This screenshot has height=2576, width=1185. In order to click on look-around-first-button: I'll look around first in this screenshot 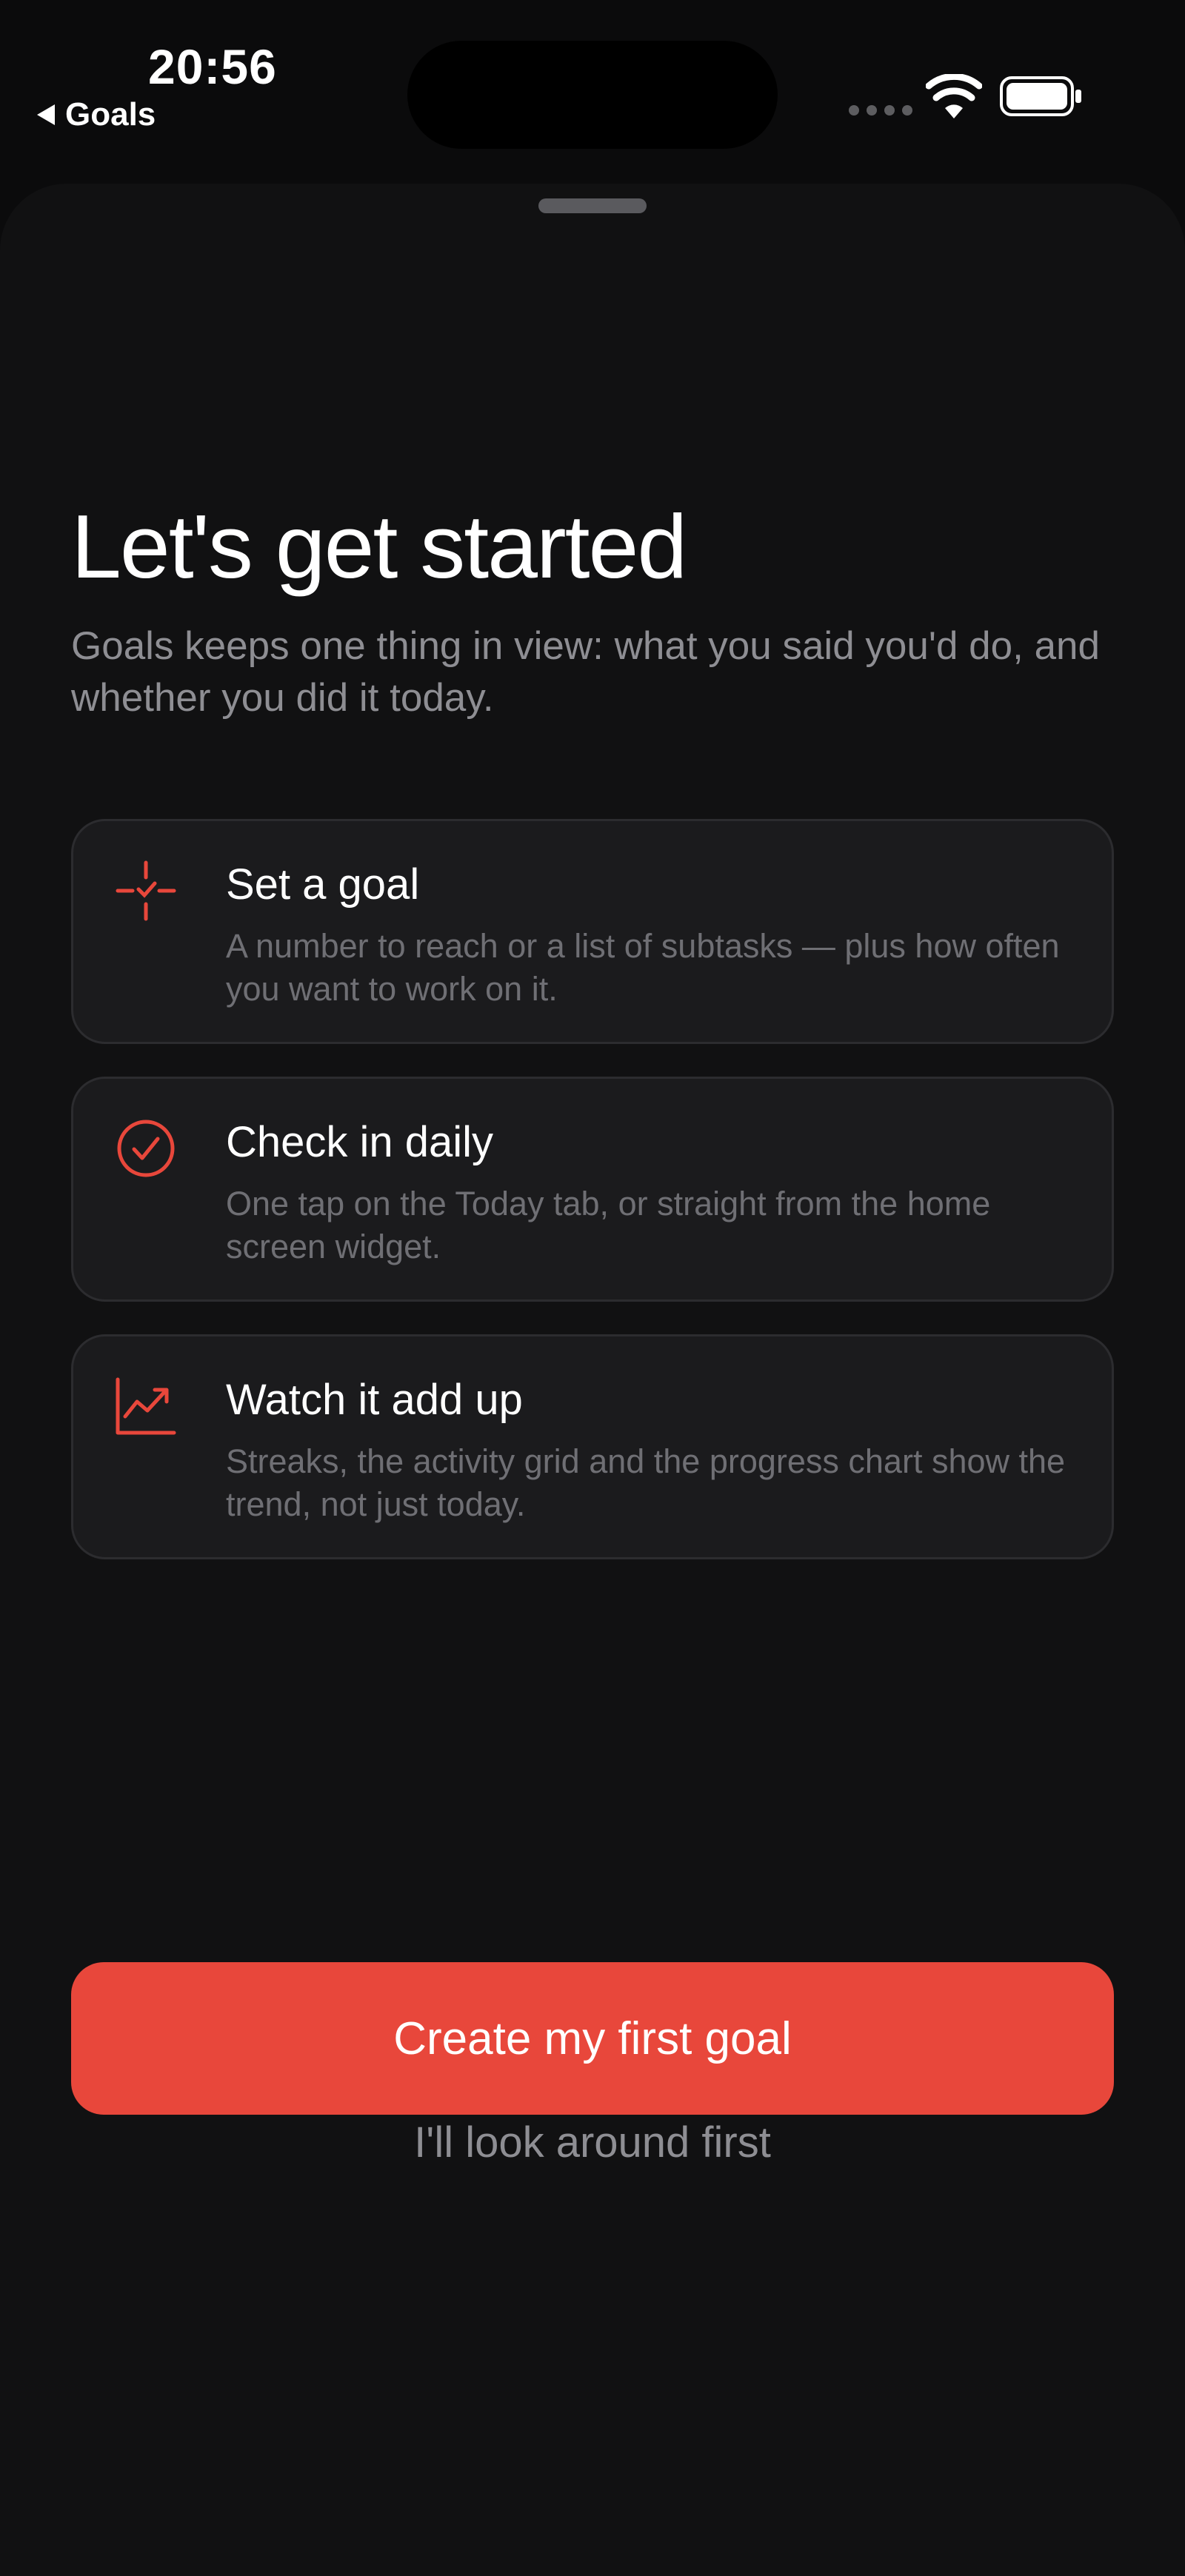, I will do `click(592, 2142)`.